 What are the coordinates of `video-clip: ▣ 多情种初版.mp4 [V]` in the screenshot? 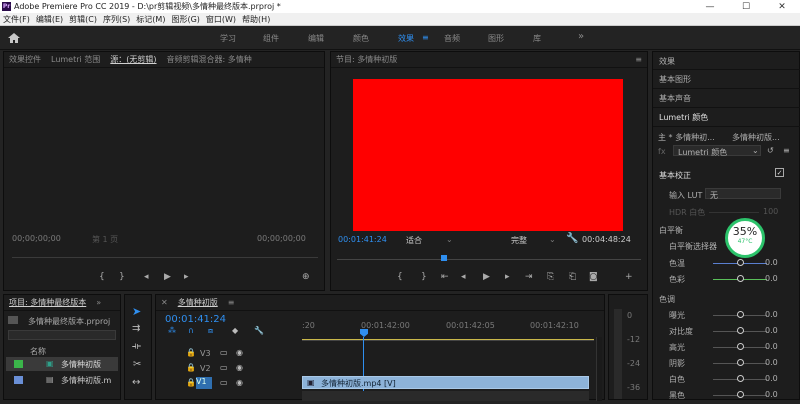 It's located at (445, 382).